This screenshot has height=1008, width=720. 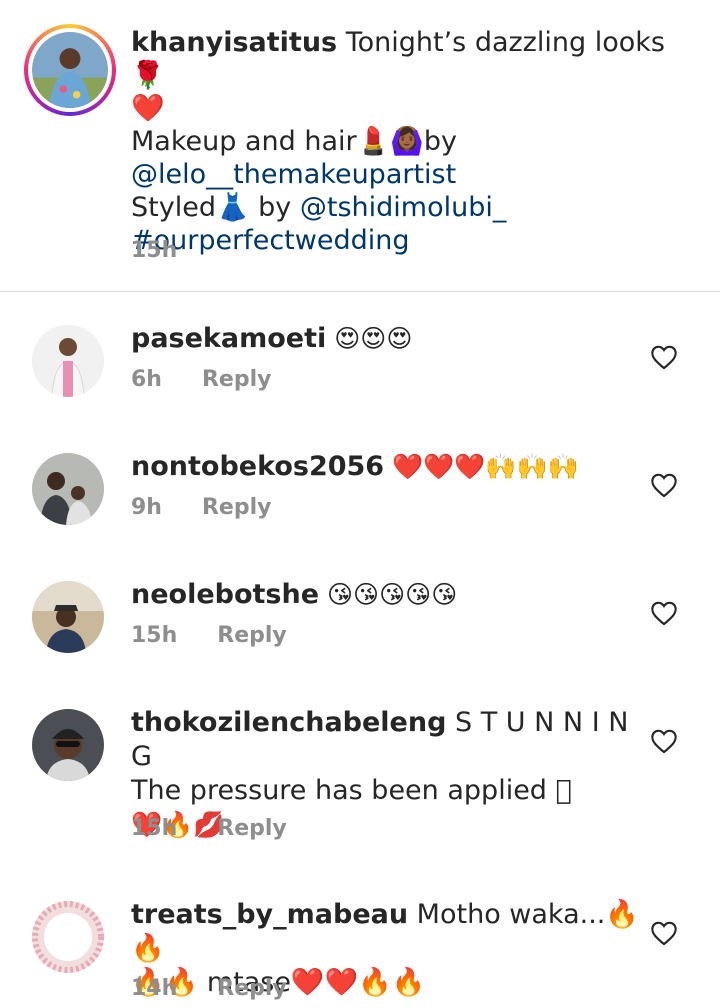 What do you see at coordinates (225, 594) in the screenshot?
I see `comment-username: neolebotshe` at bounding box center [225, 594].